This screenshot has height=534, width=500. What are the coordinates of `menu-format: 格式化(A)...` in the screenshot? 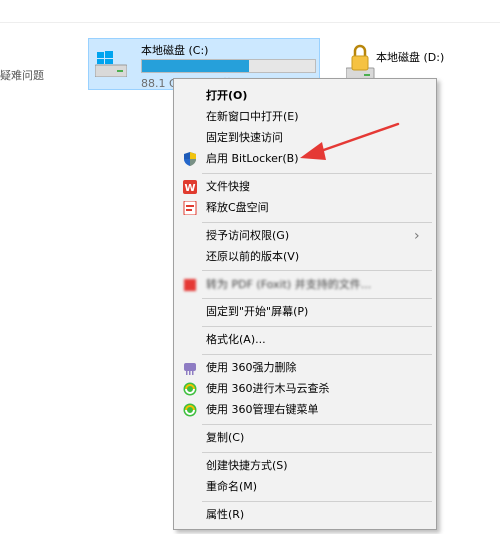 It's located at (305, 340).